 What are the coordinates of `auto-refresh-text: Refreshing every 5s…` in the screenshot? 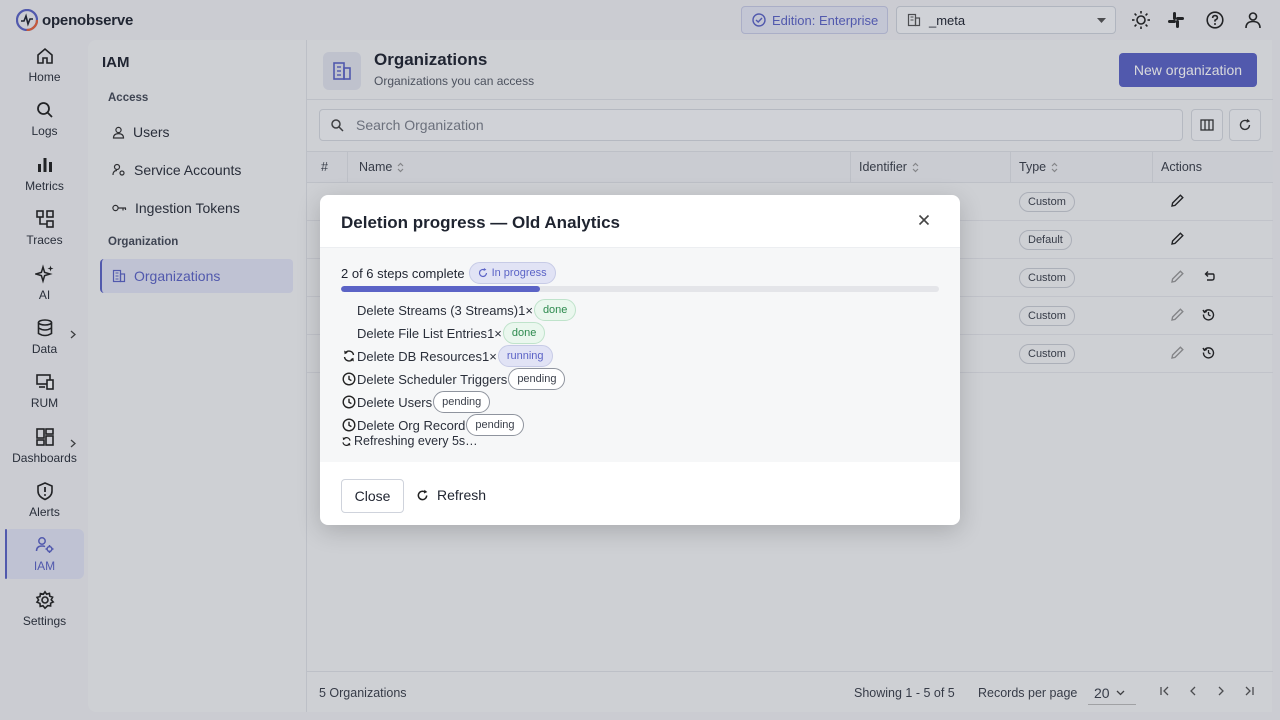 It's located at (416, 441).